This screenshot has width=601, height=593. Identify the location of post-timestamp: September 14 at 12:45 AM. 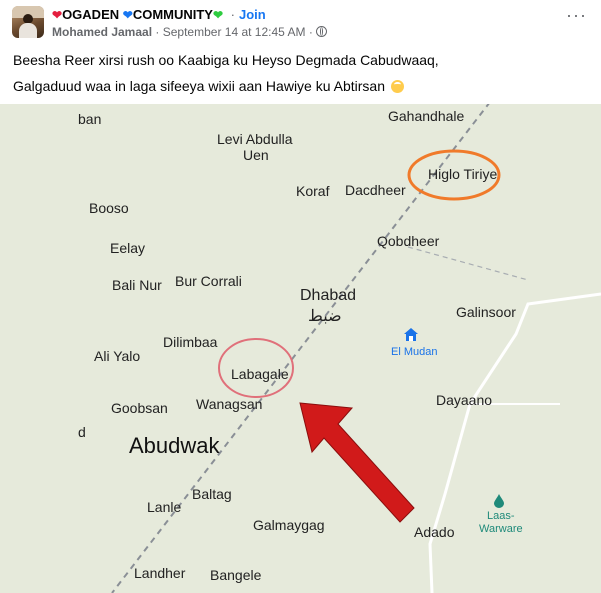
(234, 32).